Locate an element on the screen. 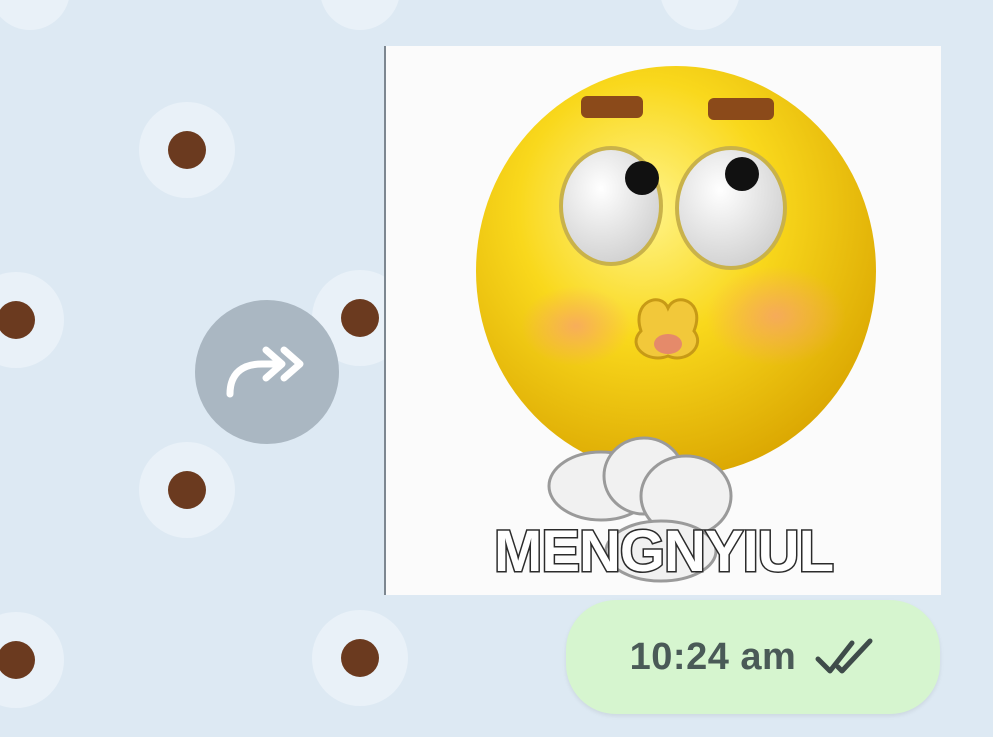 The image size is (993, 737). sticker-caption: MENGNYIUL is located at coordinates (664, 552).